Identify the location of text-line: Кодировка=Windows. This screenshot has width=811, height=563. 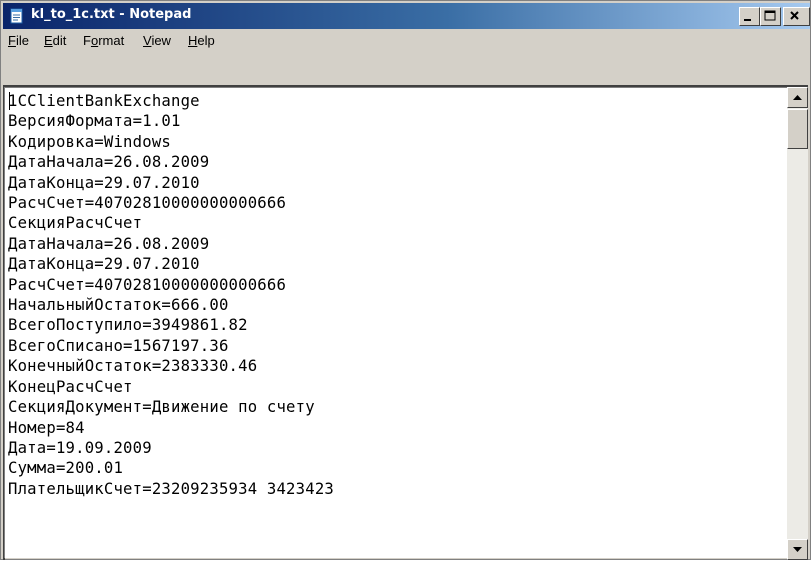
(171, 142).